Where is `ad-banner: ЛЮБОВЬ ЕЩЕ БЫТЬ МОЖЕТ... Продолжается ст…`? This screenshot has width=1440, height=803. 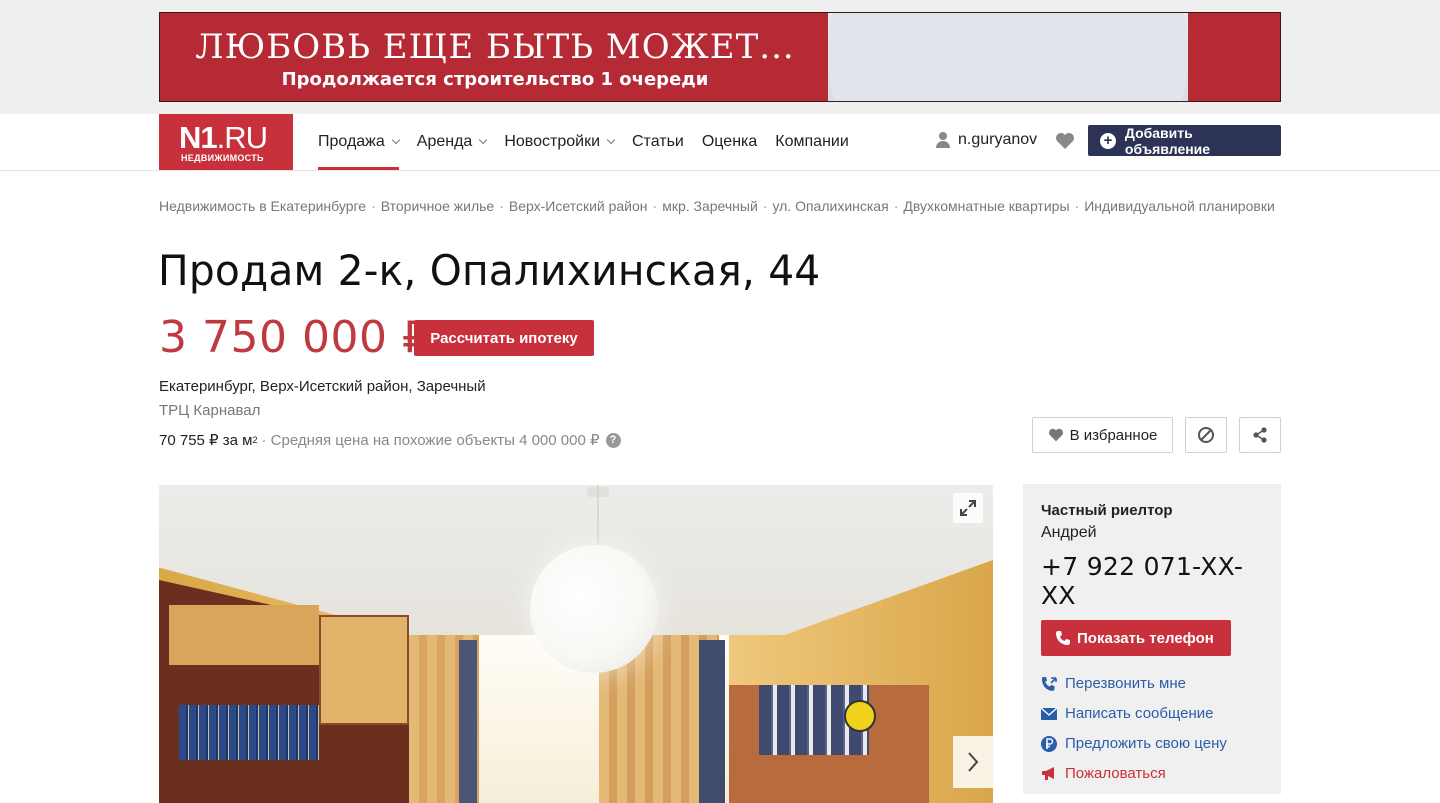
ad-banner: ЛЮБОВЬ ЕЩЕ БЫТЬ МОЖЕТ... Продолжается ст… is located at coordinates (720, 57).